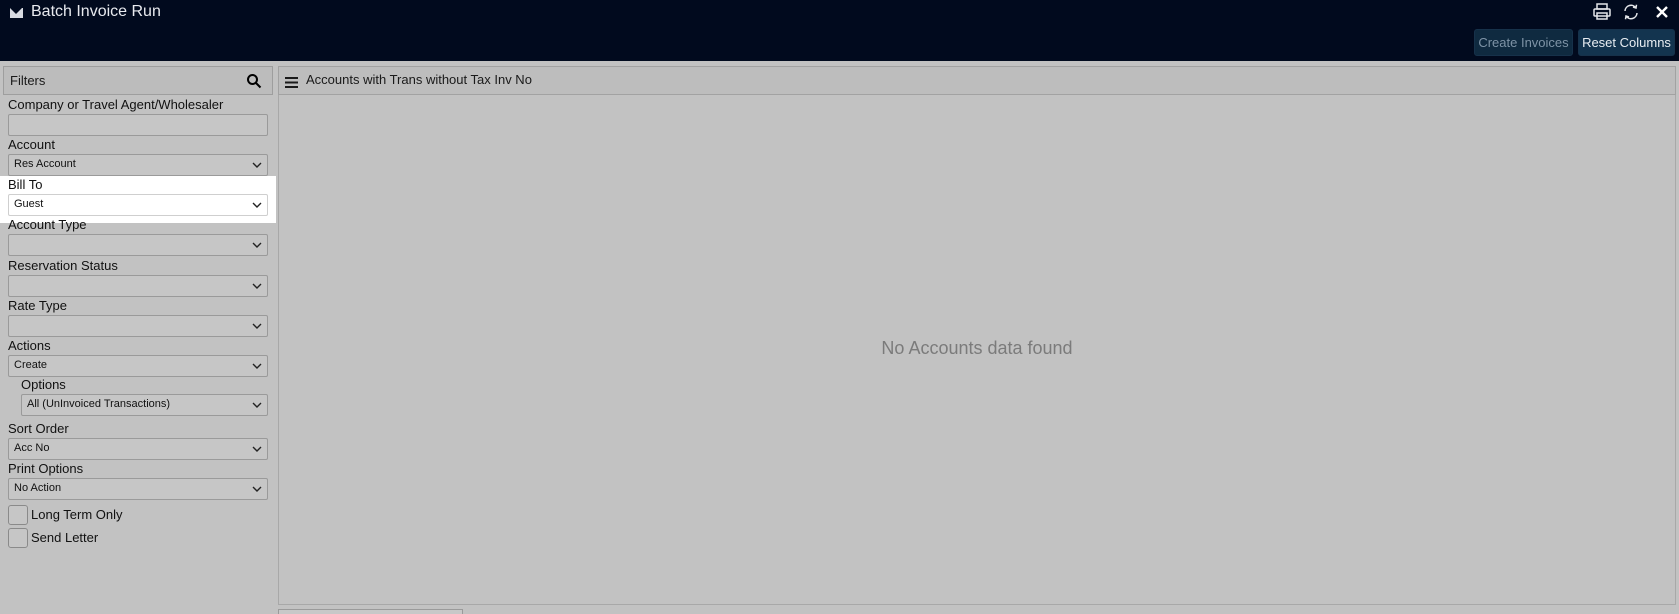 Image resolution: width=1679 pixels, height=614 pixels. What do you see at coordinates (46, 468) in the screenshot?
I see `print-options-label: Print Options` at bounding box center [46, 468].